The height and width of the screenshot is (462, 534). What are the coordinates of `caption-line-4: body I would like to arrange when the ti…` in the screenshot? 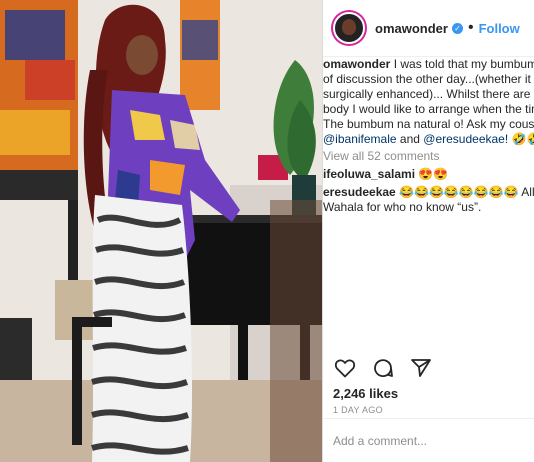 It's located at (428, 109).